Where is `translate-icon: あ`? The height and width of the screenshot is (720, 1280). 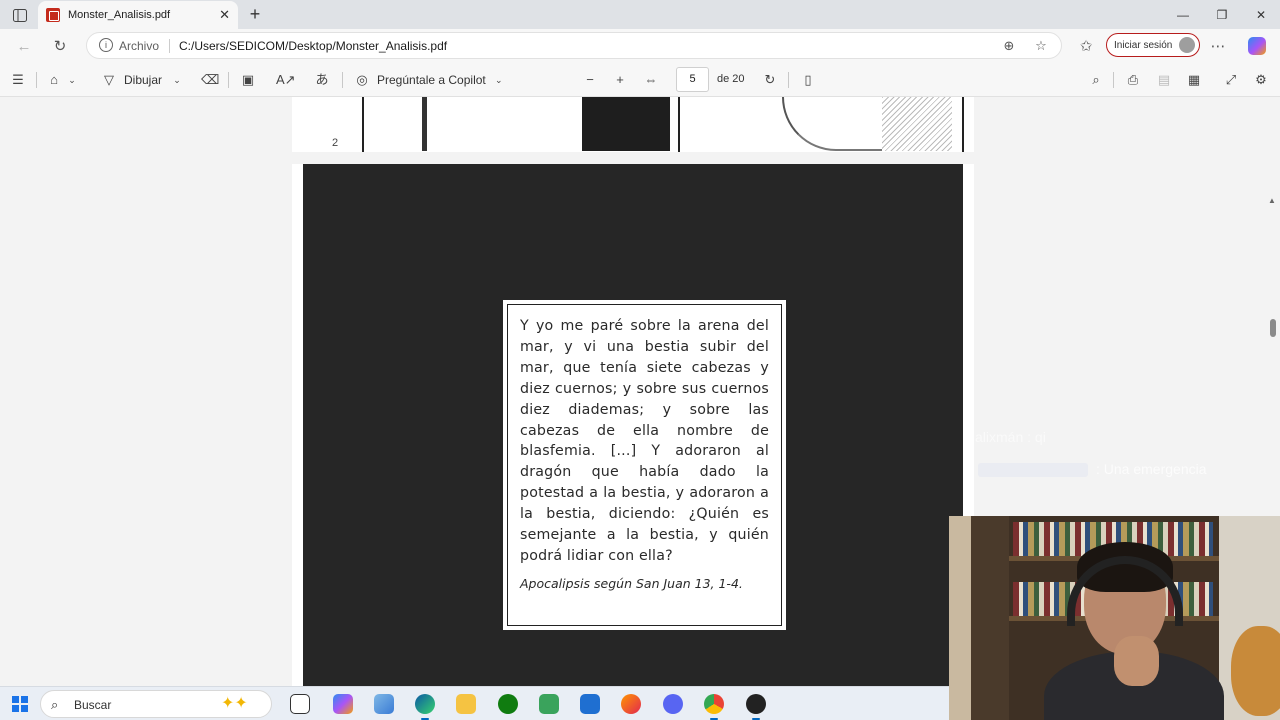 translate-icon: あ is located at coordinates (322, 79).